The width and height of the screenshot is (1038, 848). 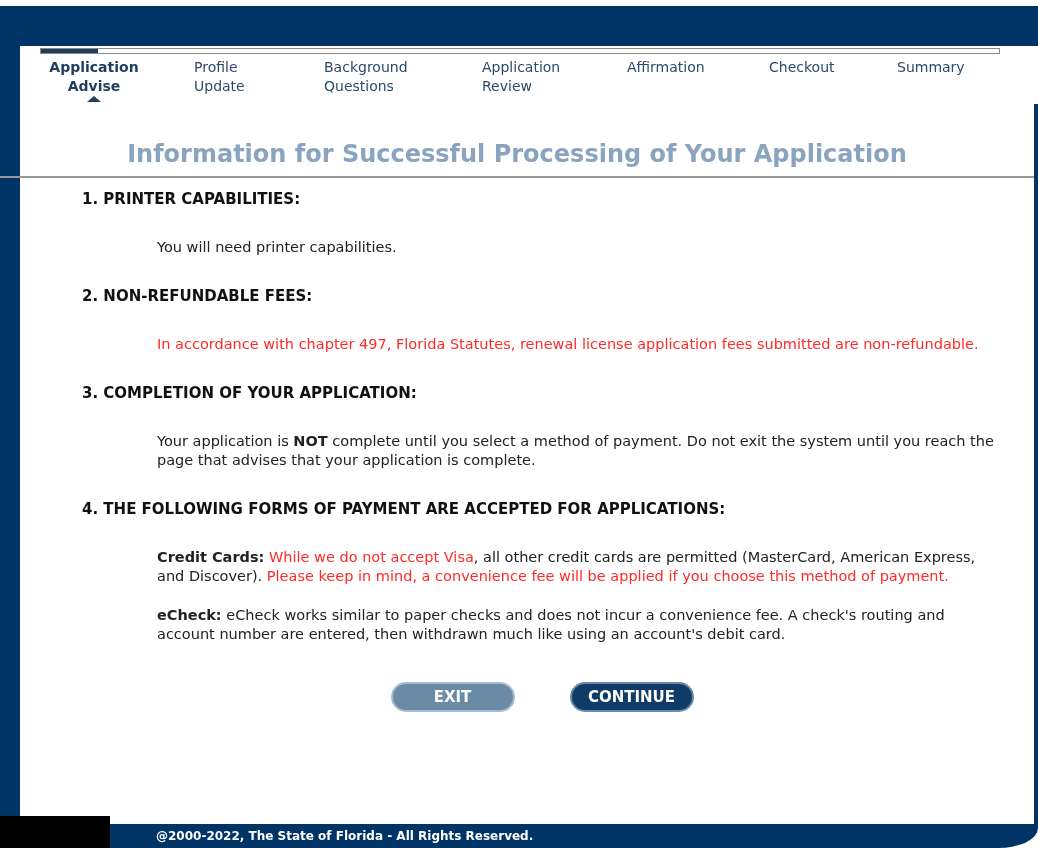 What do you see at coordinates (576, 451) in the screenshot?
I see `section-paragraph: Your application is NOT complete until you select a method of payment. Do not exit the system until you reach the page that advises that your application is complete.` at bounding box center [576, 451].